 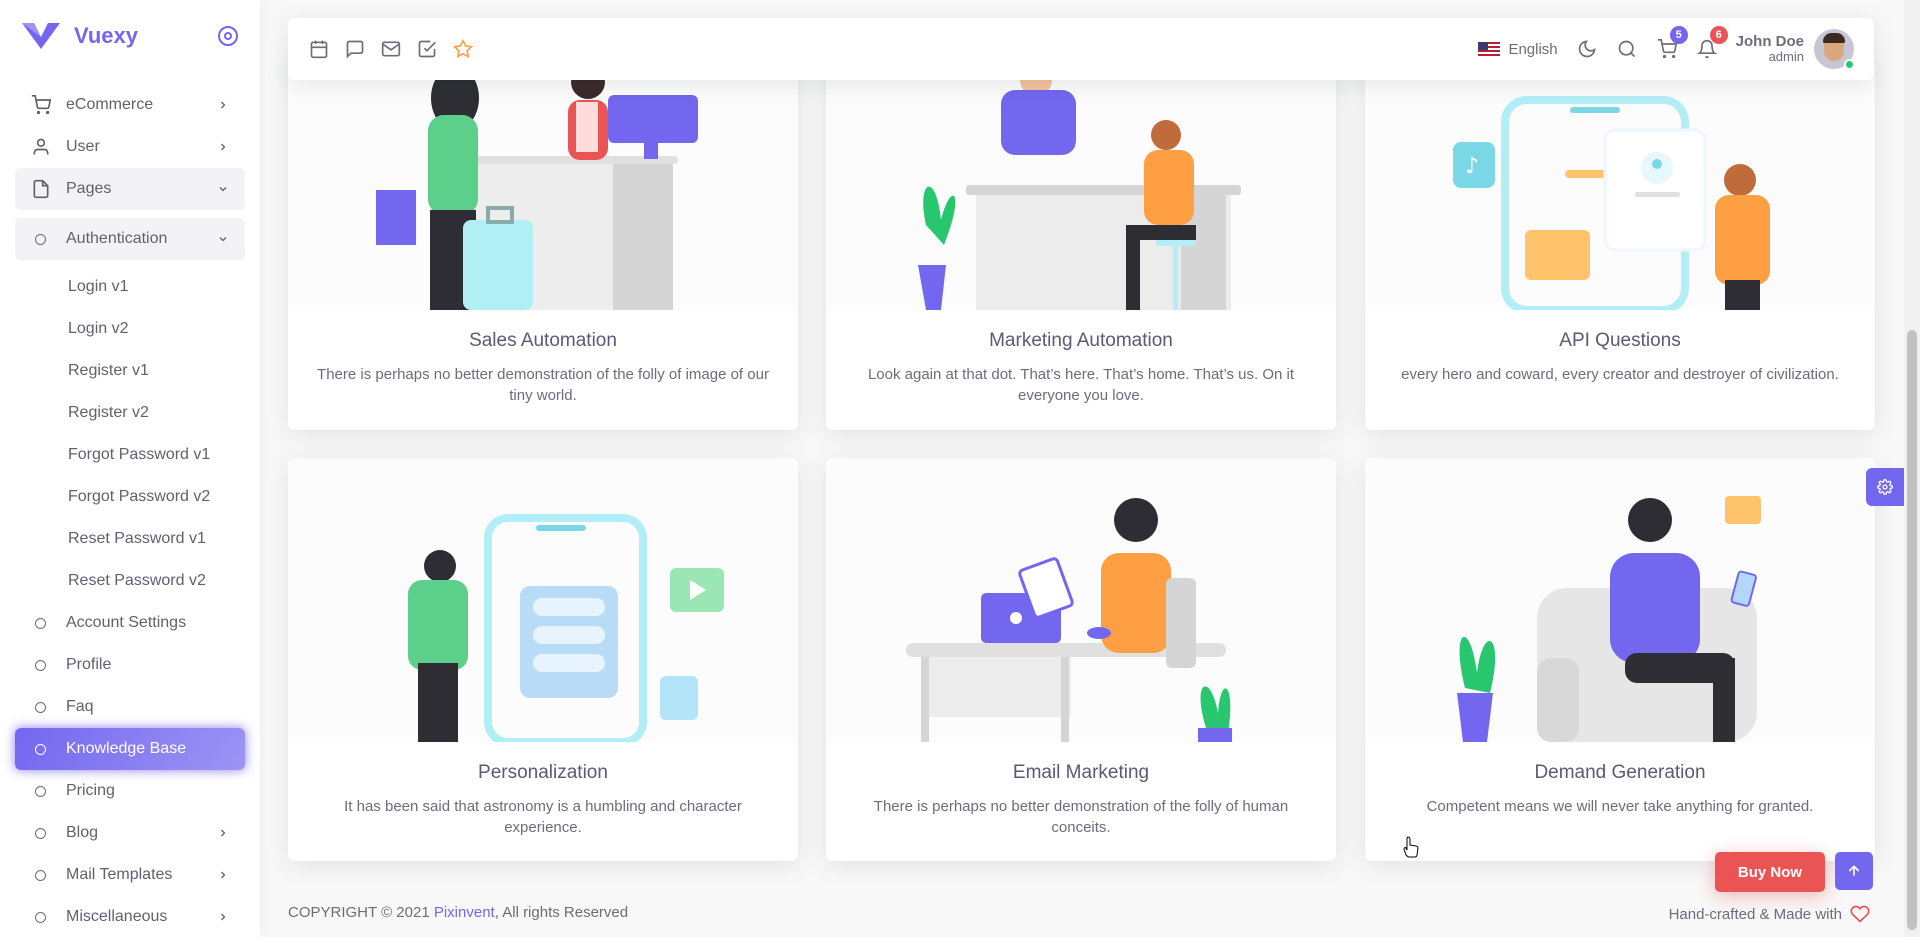 I want to click on sidebar-item-faq: Faq, so click(x=130, y=707).